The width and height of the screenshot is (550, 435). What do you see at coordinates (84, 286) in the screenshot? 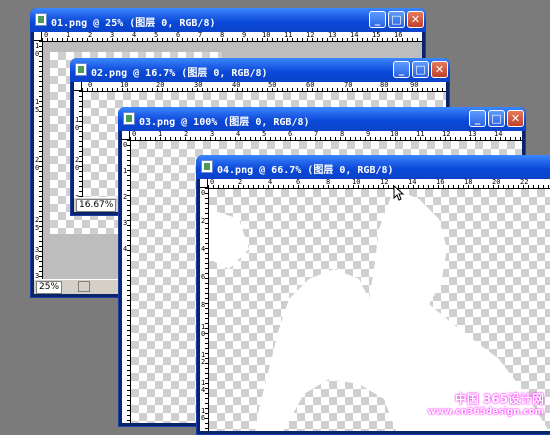
I see `status-menu-button` at bounding box center [84, 286].